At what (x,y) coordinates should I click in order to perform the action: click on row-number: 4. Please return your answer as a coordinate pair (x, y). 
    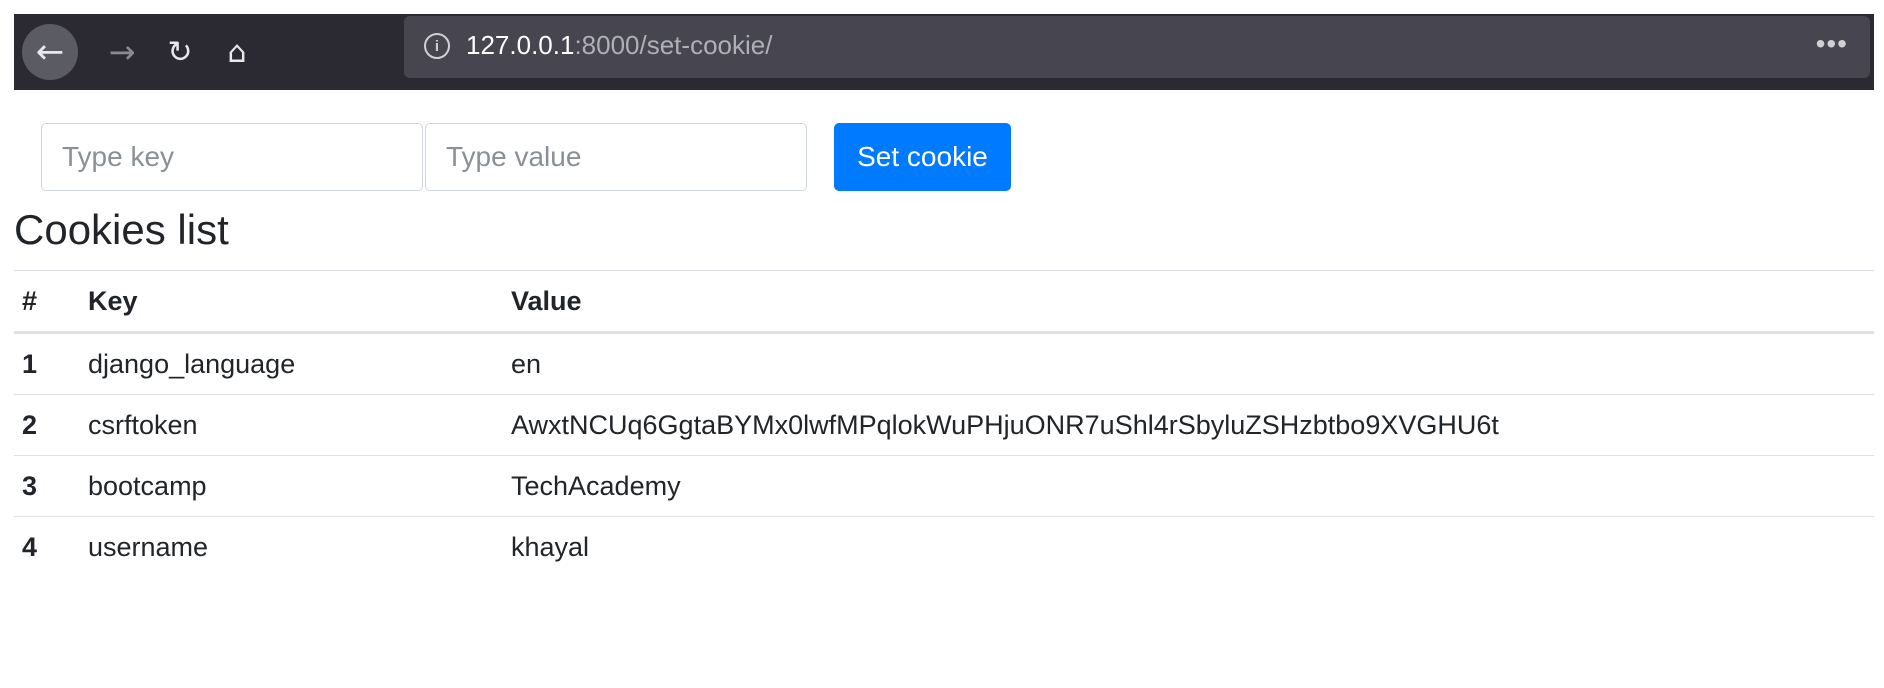
    Looking at the image, I should click on (47, 546).